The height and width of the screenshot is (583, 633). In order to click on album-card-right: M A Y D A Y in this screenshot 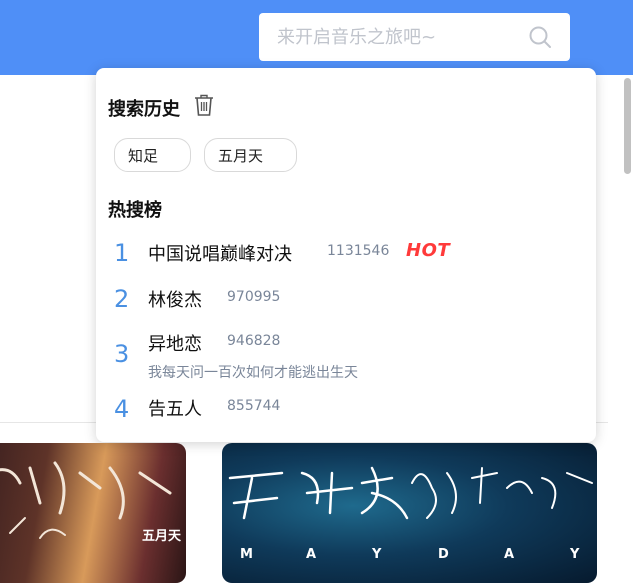, I will do `click(409, 513)`.